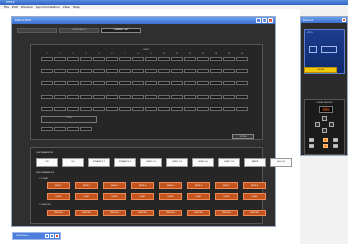  I want to click on maximize-button: □, so click(264, 20).